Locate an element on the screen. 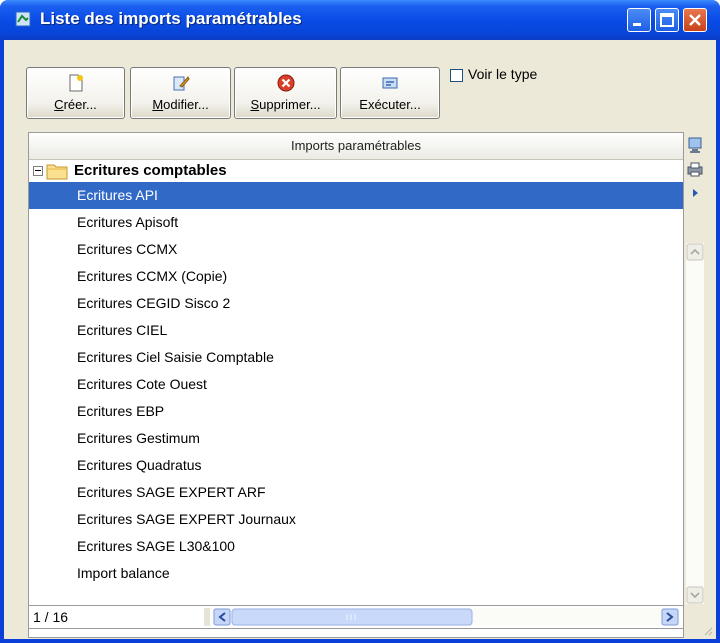 The height and width of the screenshot is (643, 720). delete-button-accel: S is located at coordinates (255, 104).